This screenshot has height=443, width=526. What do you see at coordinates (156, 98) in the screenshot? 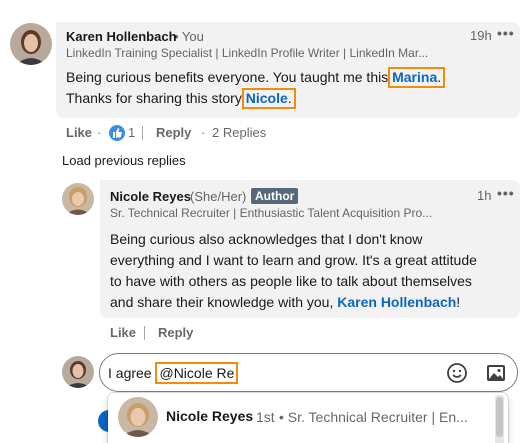
I see `comment-text-part2: Thanks for sharing this story` at bounding box center [156, 98].